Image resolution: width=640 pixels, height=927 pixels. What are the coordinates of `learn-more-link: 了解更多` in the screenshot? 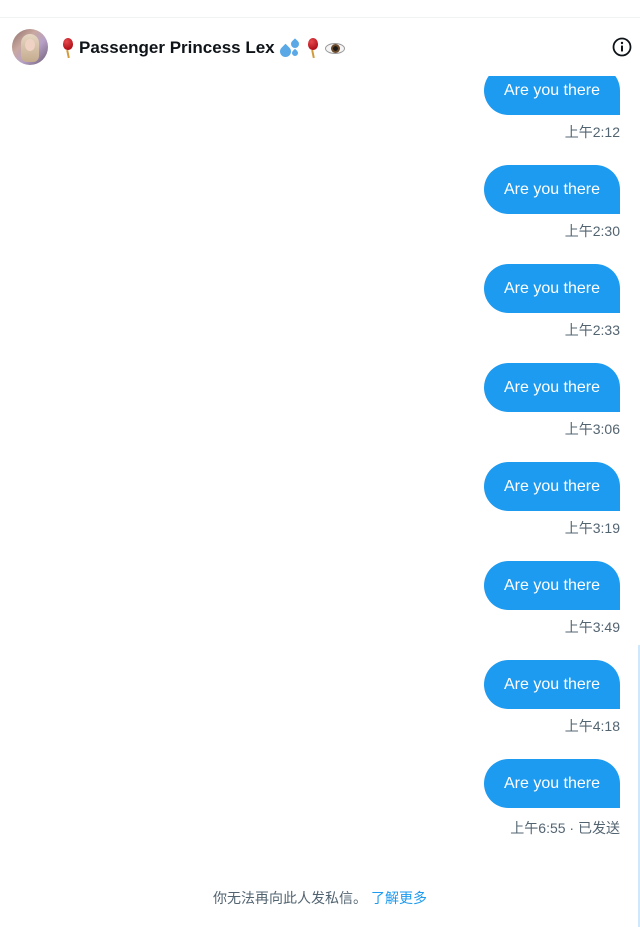 It's located at (399, 898).